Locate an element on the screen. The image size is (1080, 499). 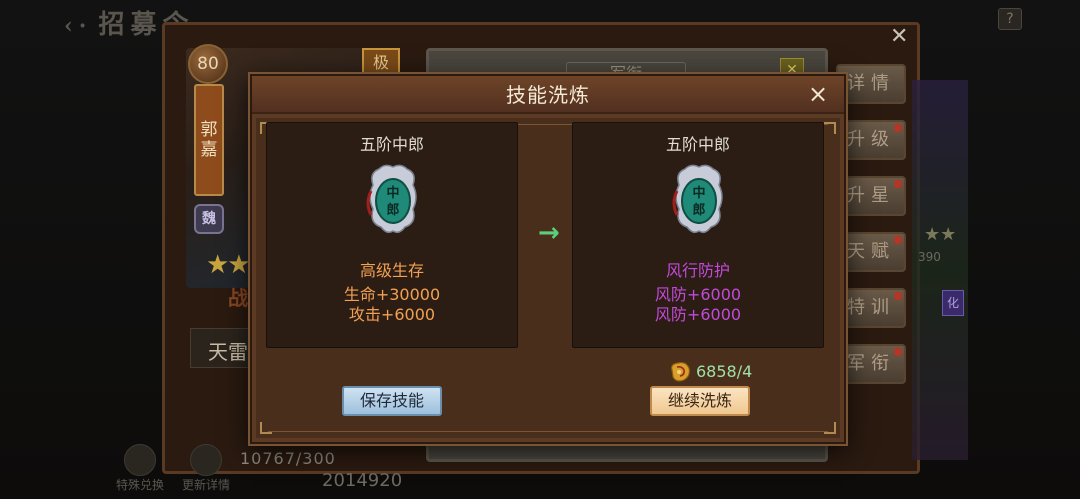
side-button-star-up: 升星 is located at coordinates (871, 196).